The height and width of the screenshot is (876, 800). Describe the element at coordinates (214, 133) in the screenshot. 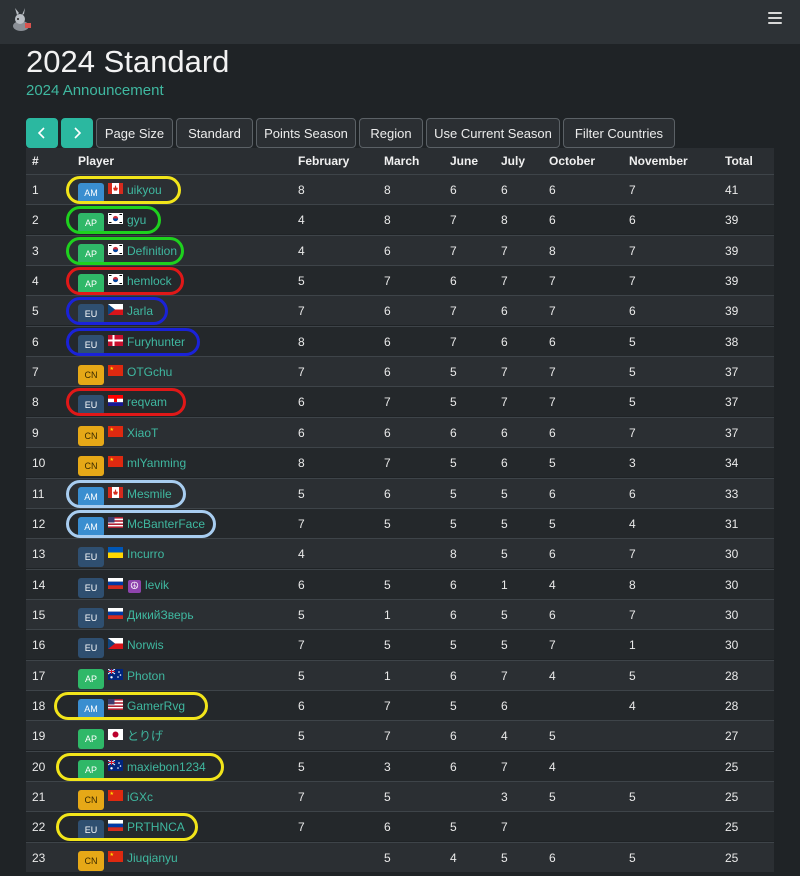

I see `standard-button: Standard` at that location.